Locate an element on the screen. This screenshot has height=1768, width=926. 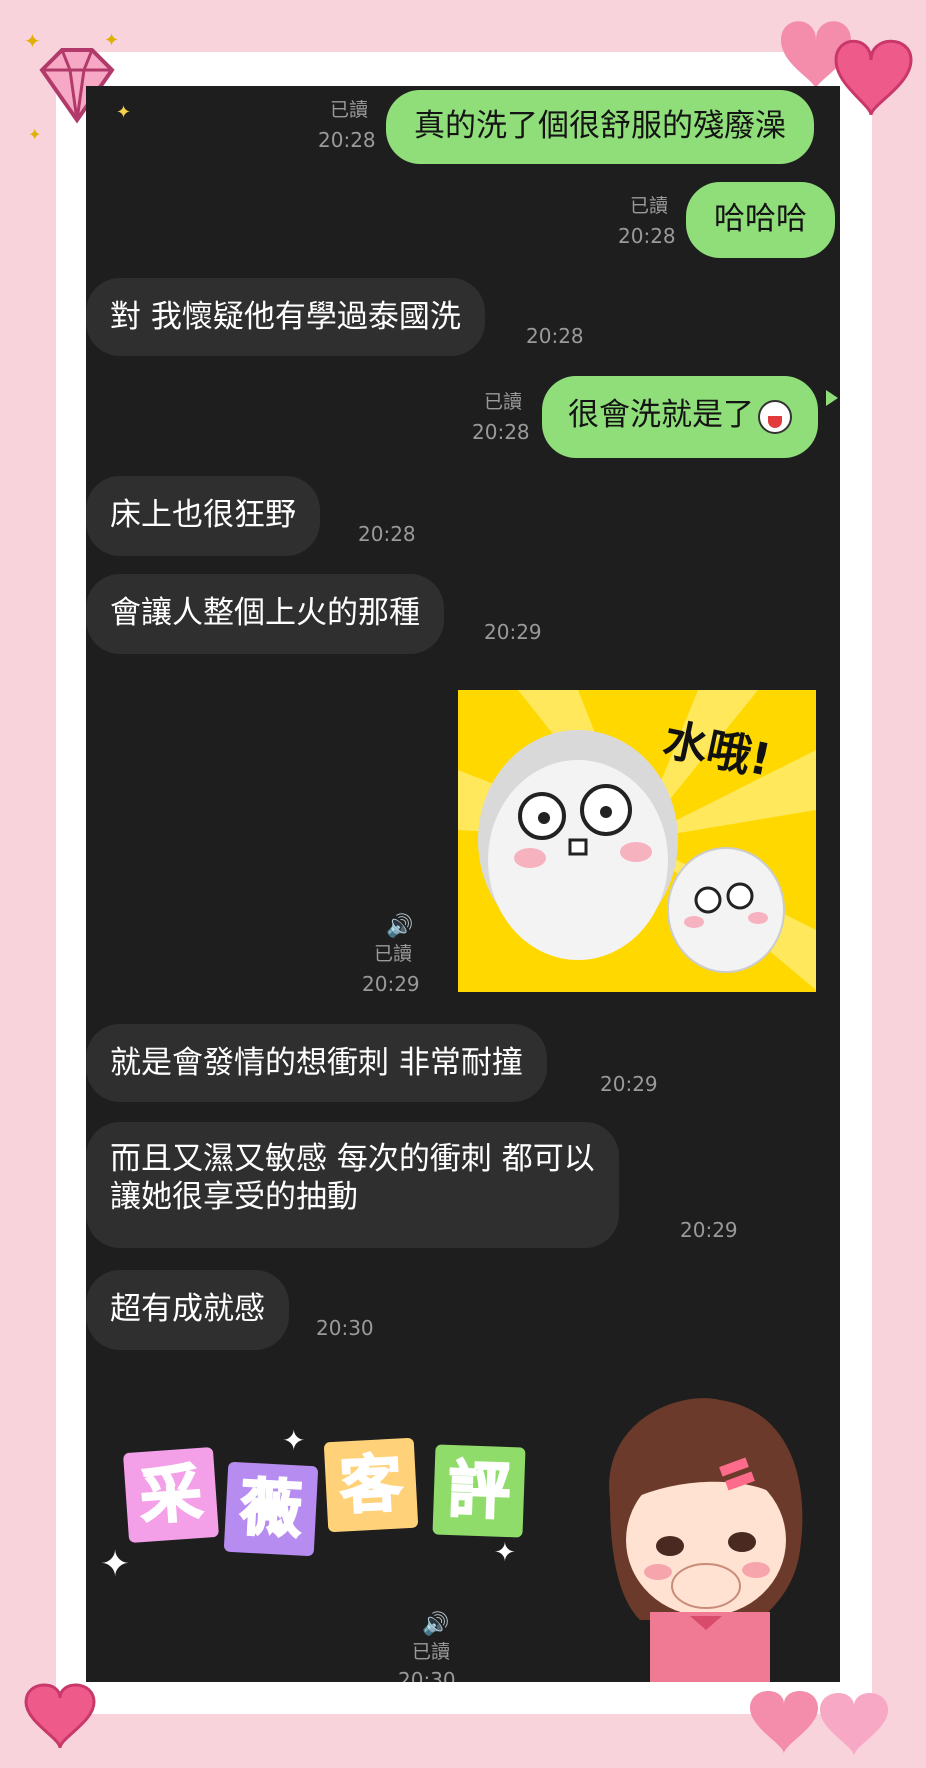
message-text: 很會洗就是了 is located at coordinates (661, 415).